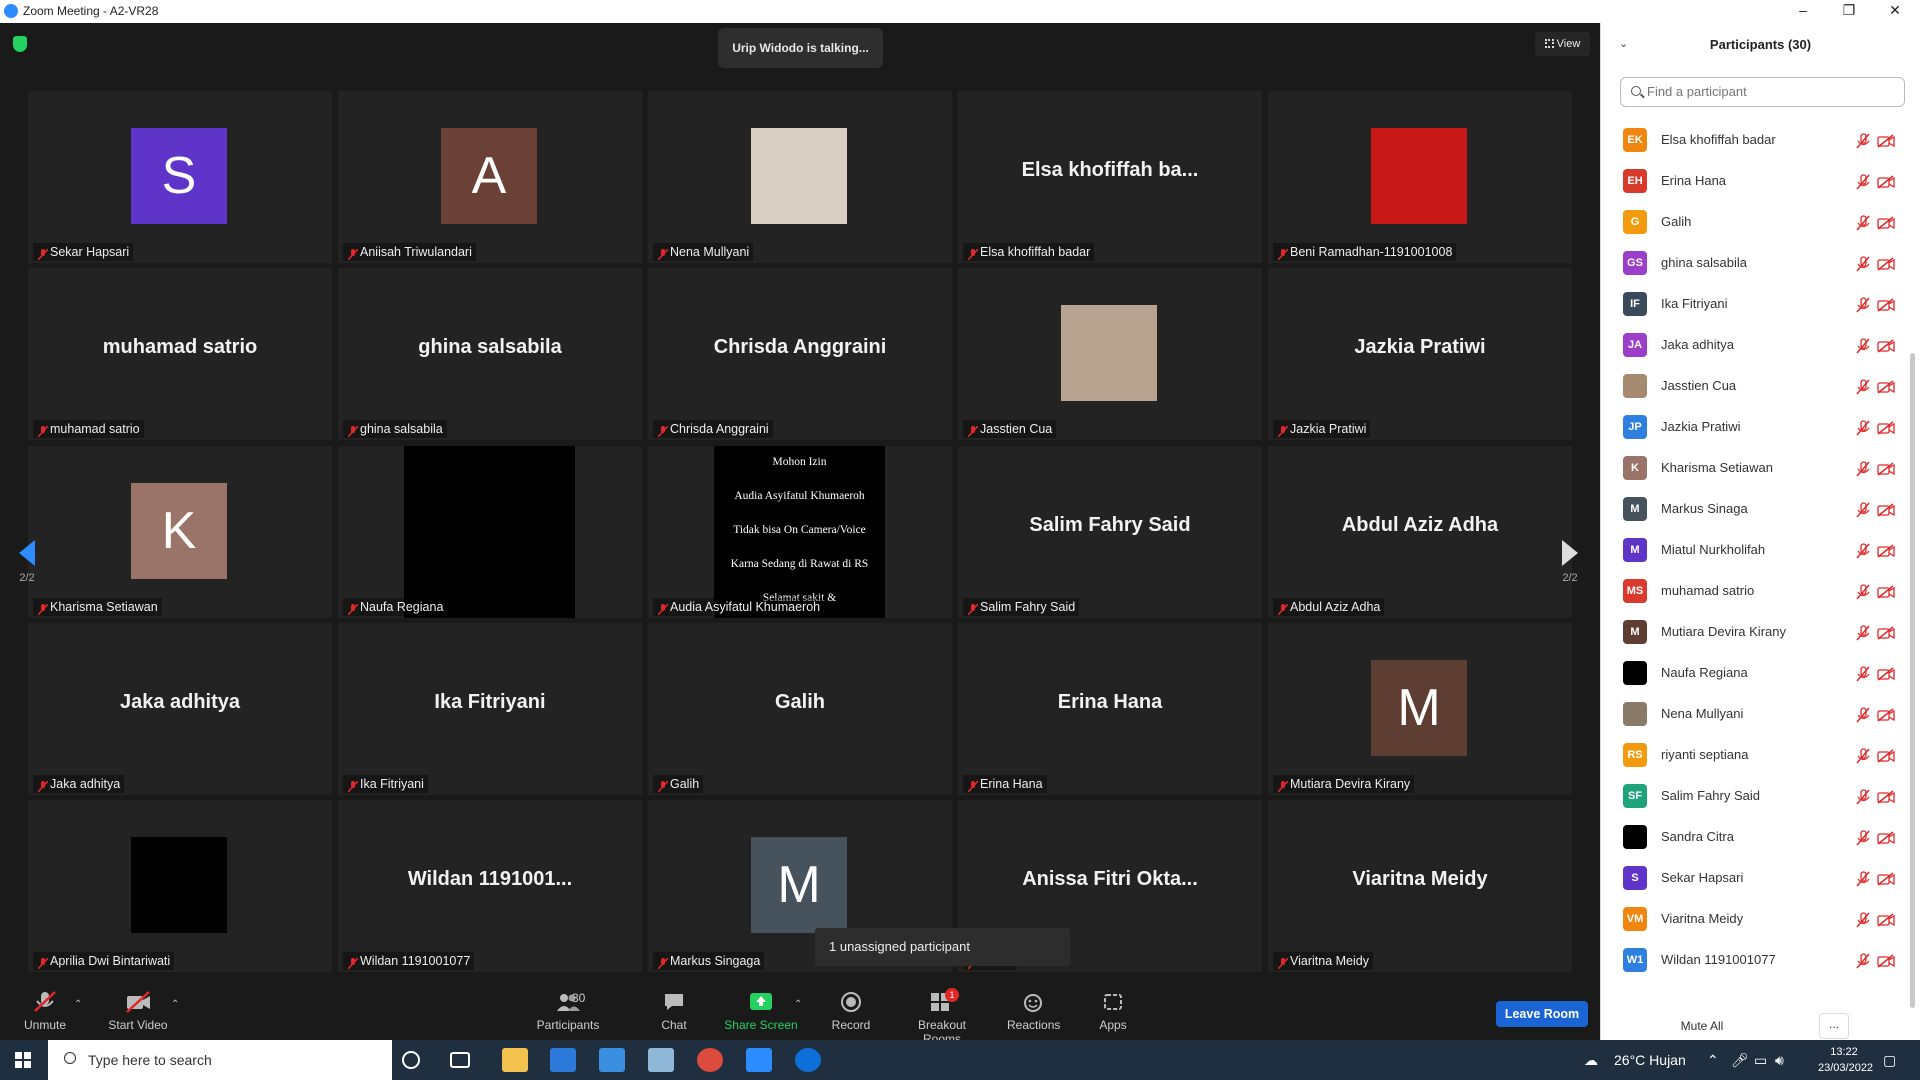  What do you see at coordinates (175, 1004) in the screenshot?
I see `video-options-caret: ⌃` at bounding box center [175, 1004].